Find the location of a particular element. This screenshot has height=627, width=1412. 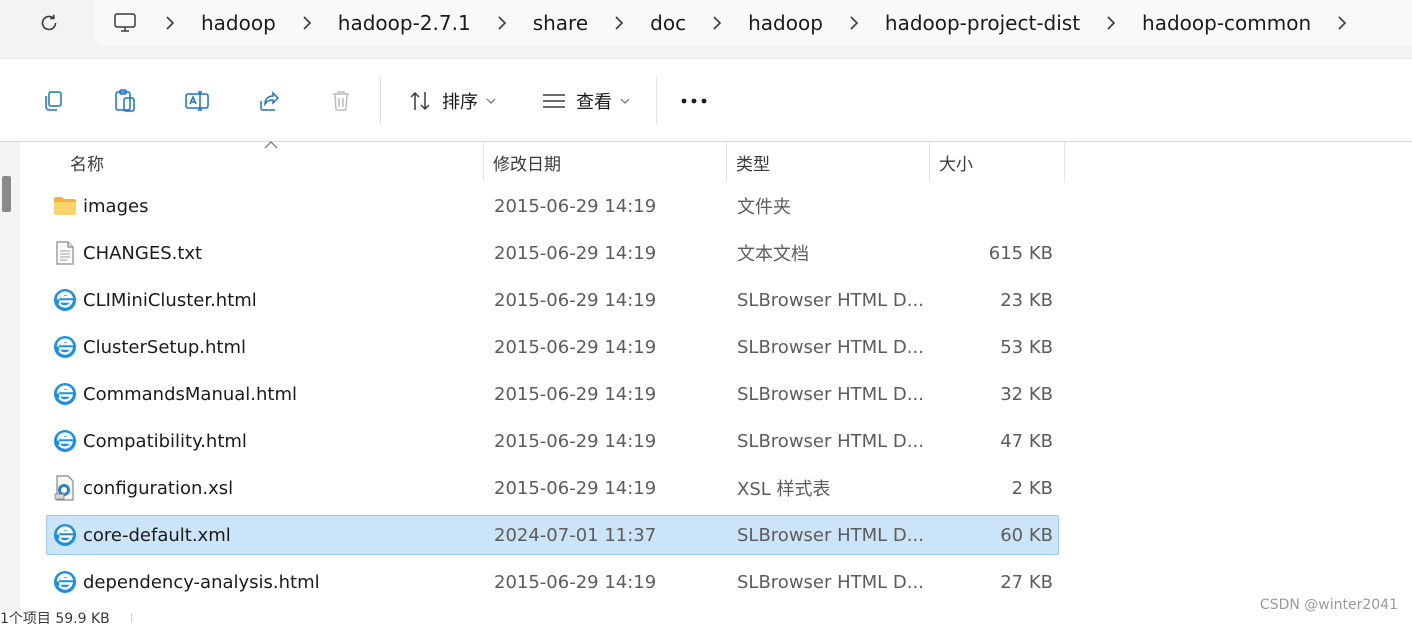

copy-icon is located at coordinates (53, 101).